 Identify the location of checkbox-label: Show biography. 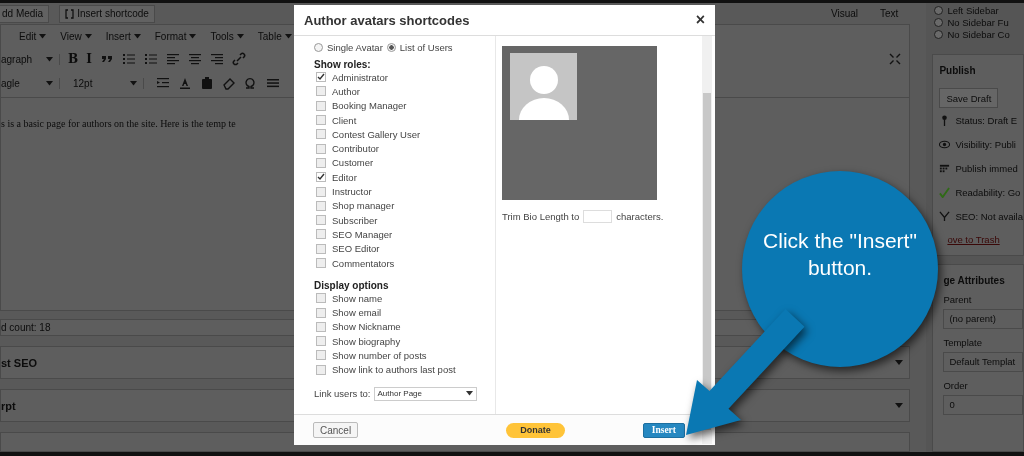
(366, 341).